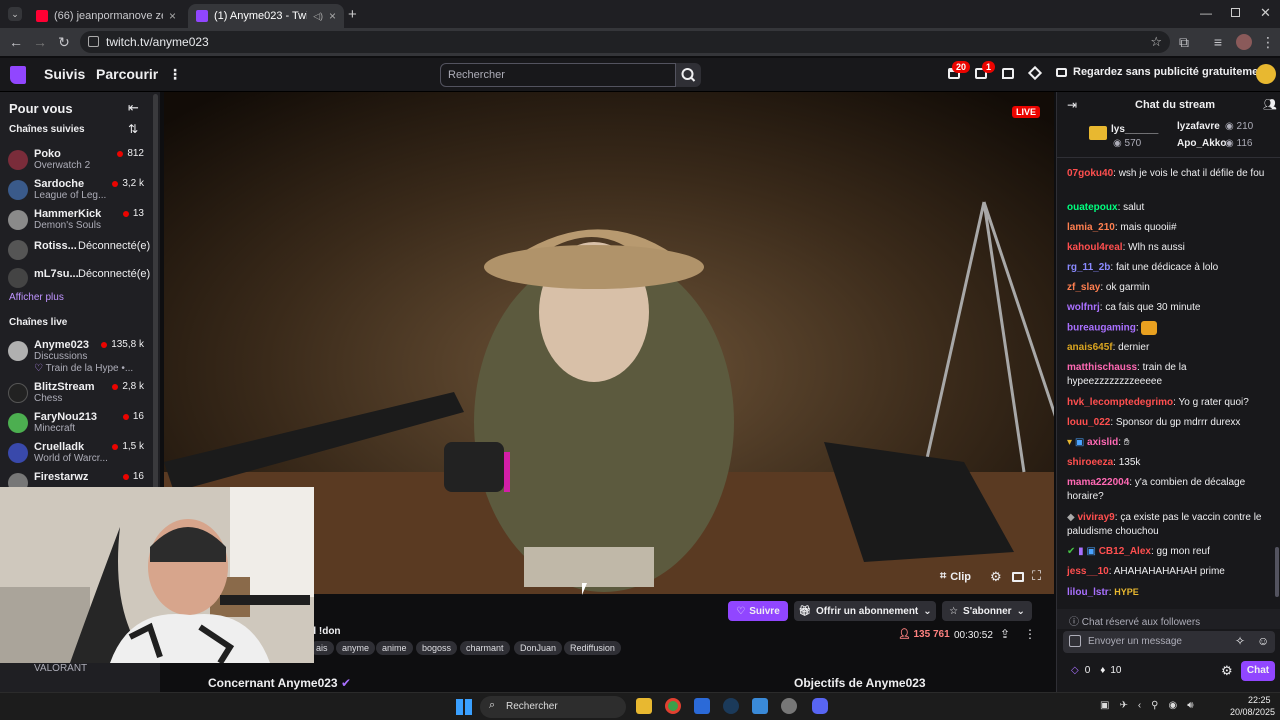  What do you see at coordinates (987, 611) in the screenshot?
I see `subscribe-button: ☆ S'abonner ⌄` at bounding box center [987, 611].